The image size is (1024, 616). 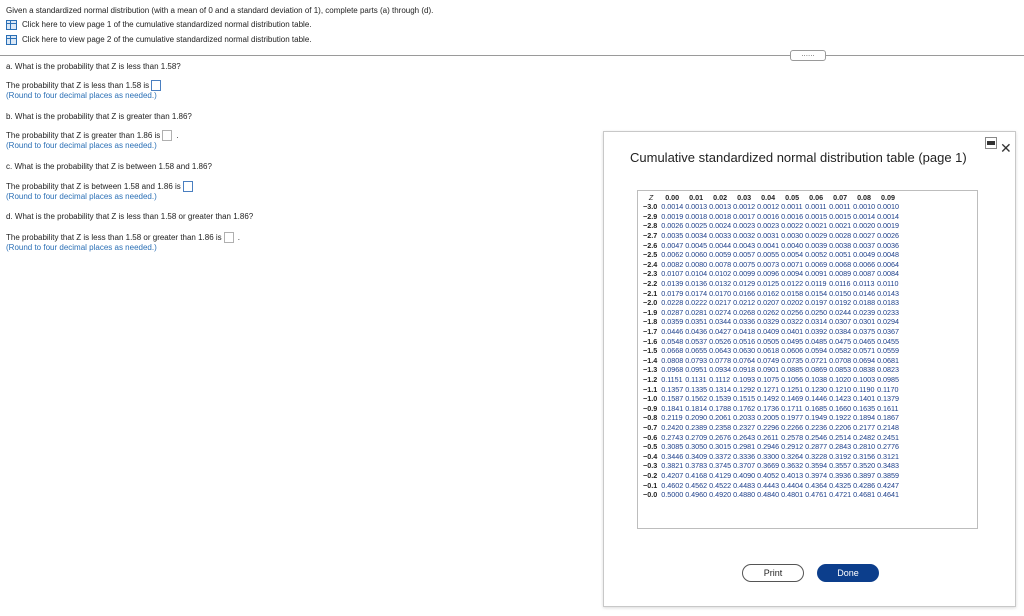 What do you see at coordinates (864, 197) in the screenshot?
I see `column-header: 0.08` at bounding box center [864, 197].